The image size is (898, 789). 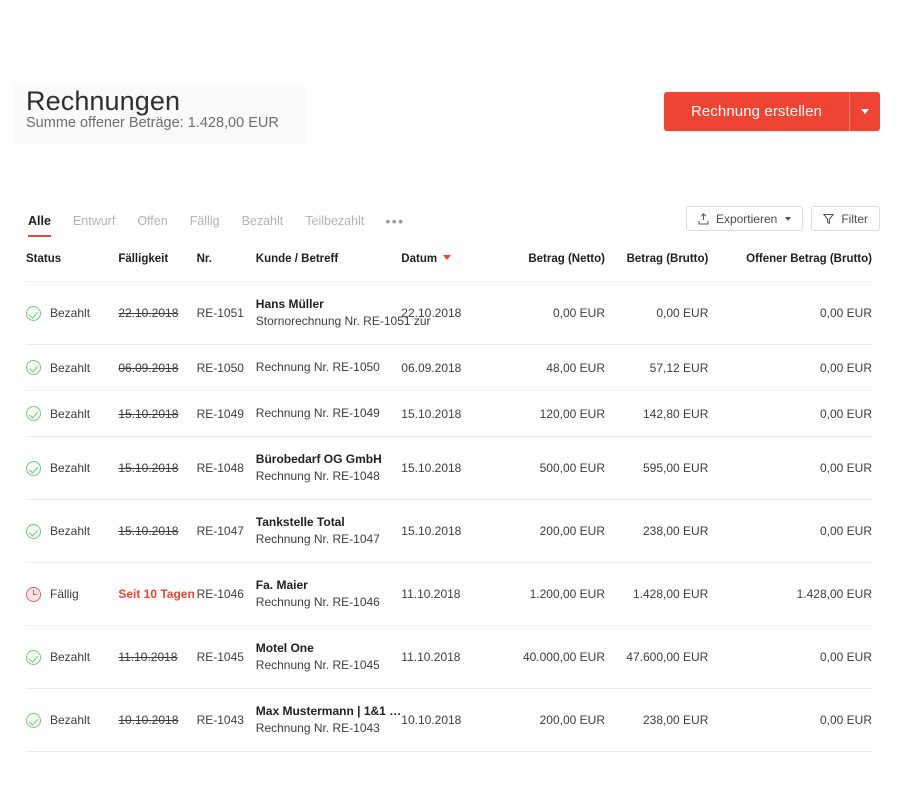 I want to click on customer-name: Bürobedarf OG GmbH, so click(x=318, y=459).